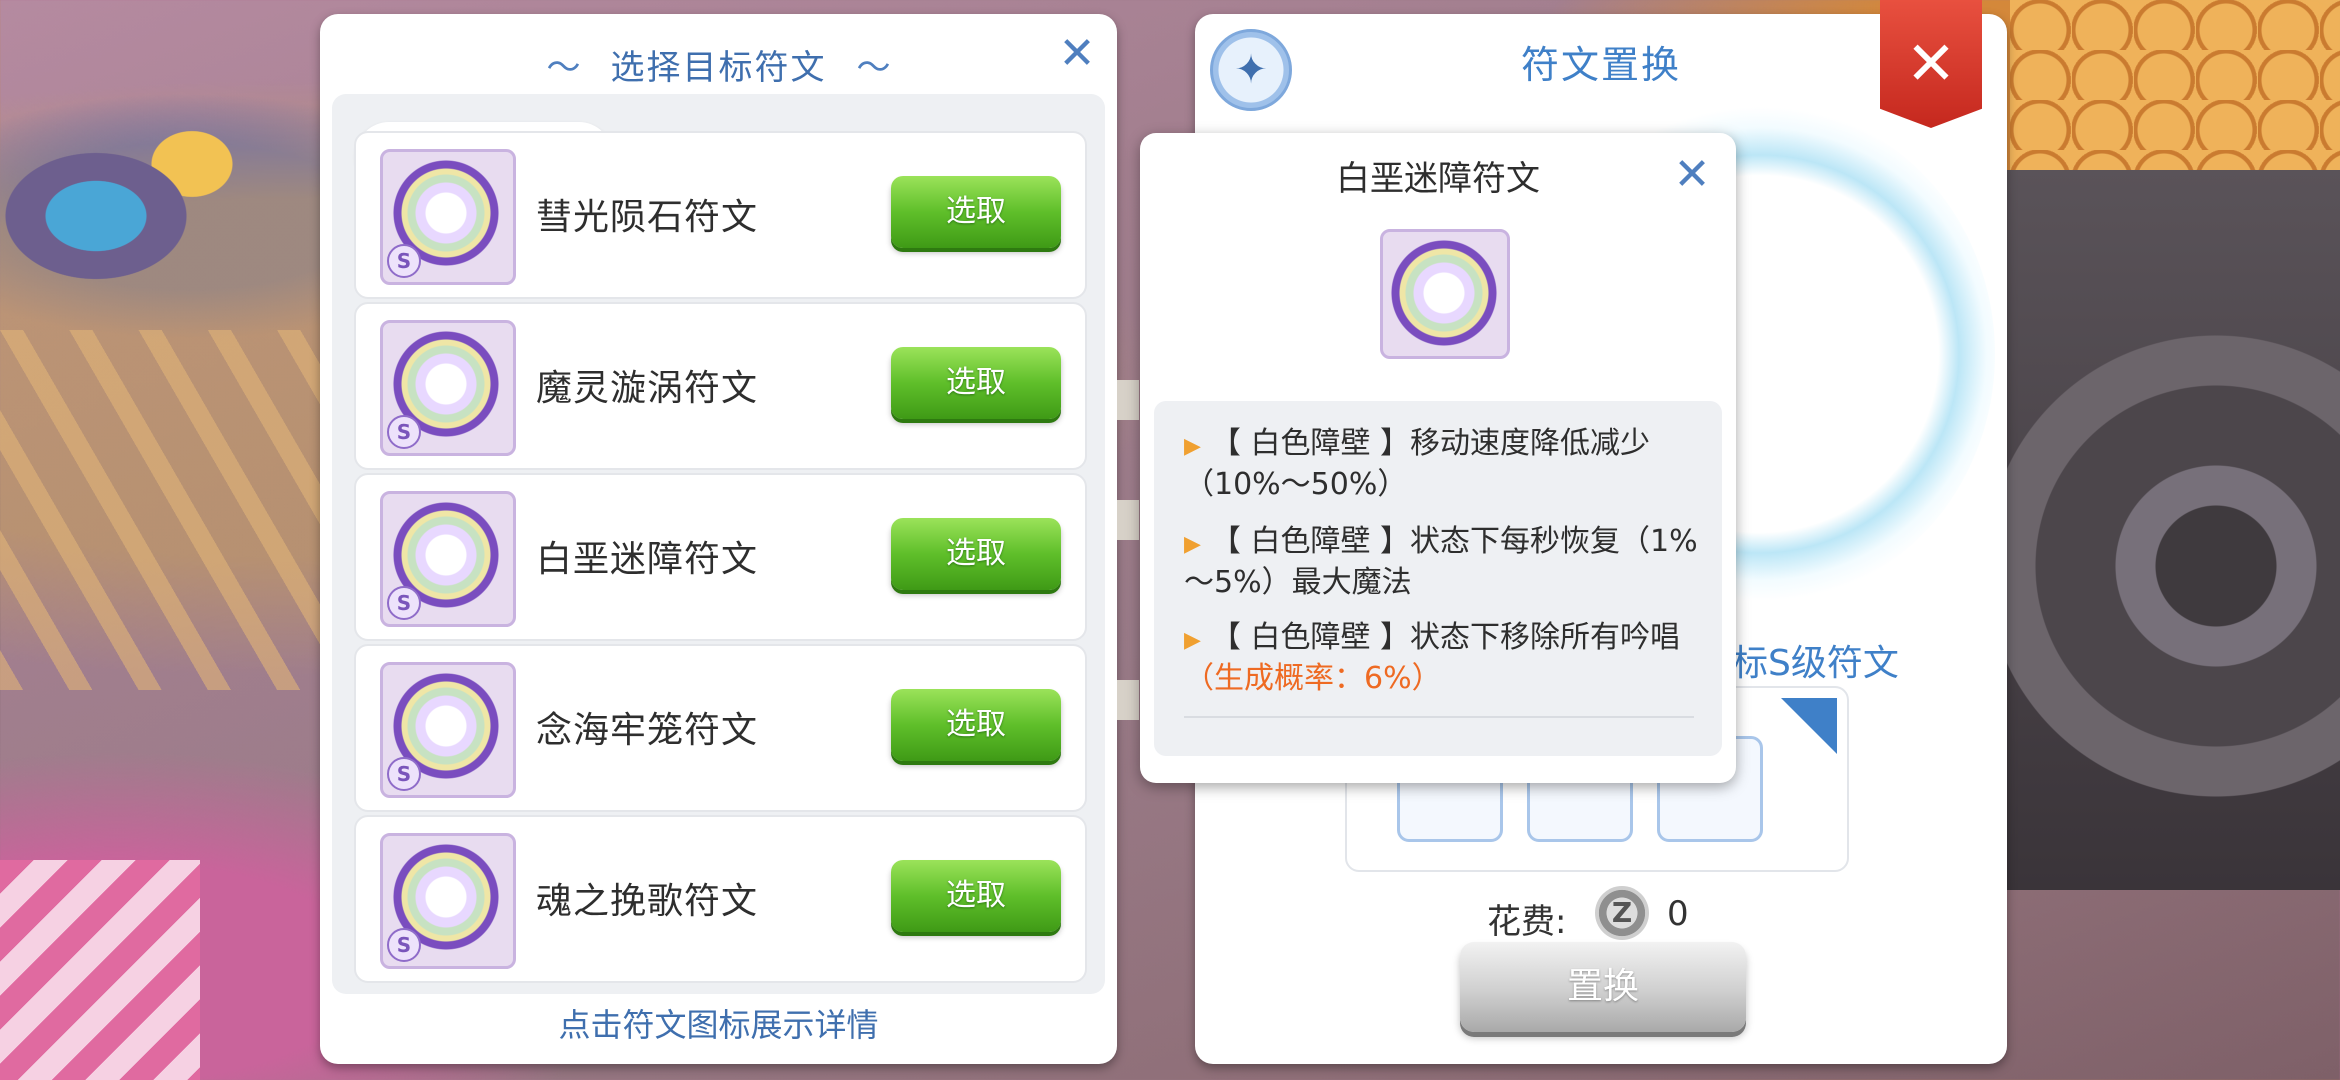 Image resolution: width=2340 pixels, height=1080 pixels. What do you see at coordinates (1439, 717) in the screenshot?
I see `divider` at bounding box center [1439, 717].